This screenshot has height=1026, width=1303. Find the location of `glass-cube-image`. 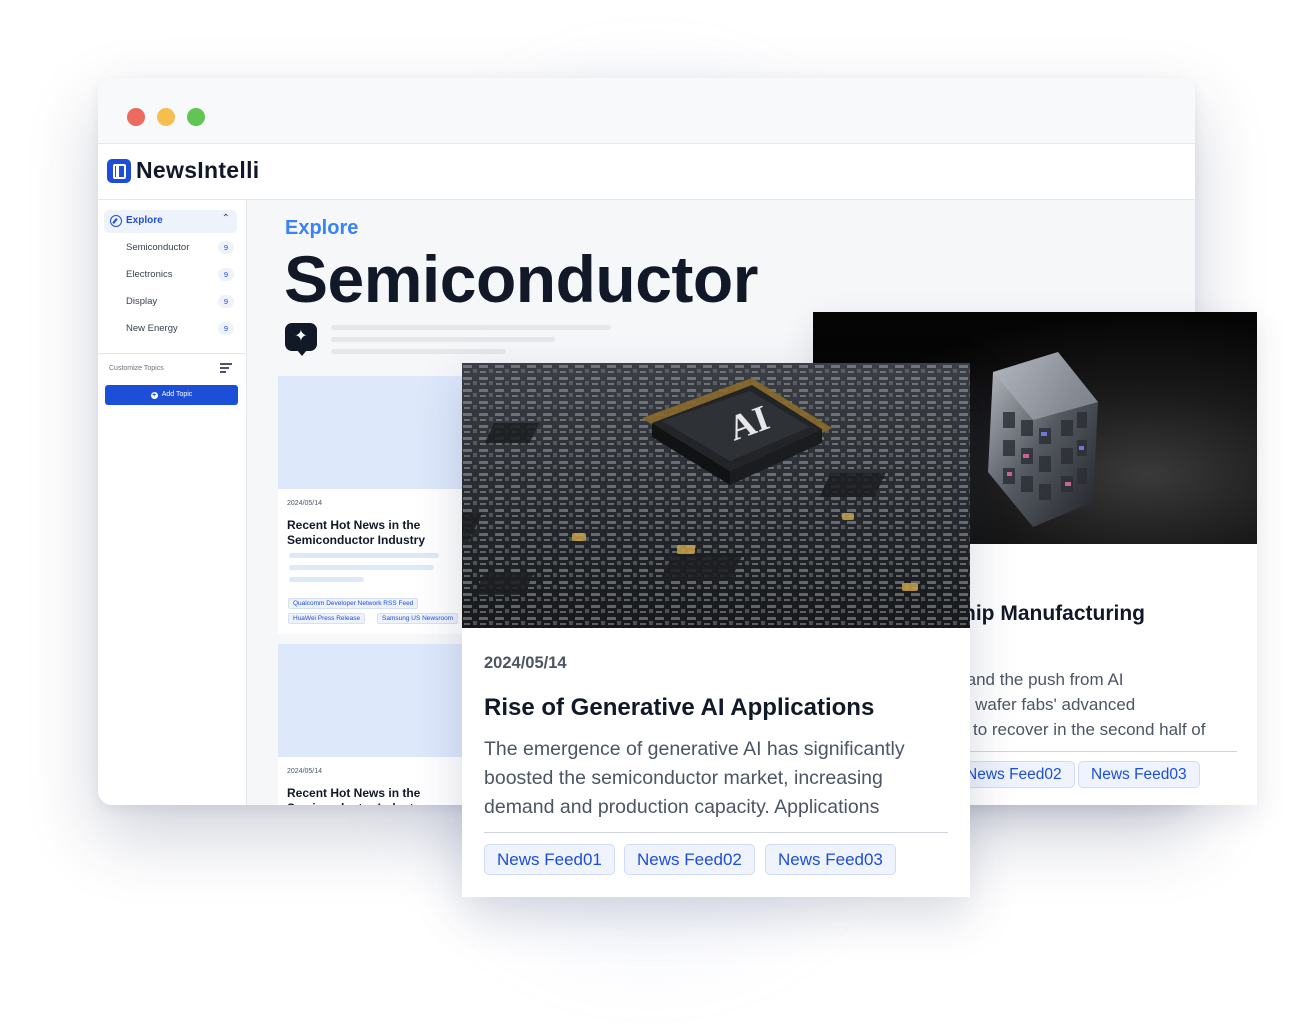

glass-cube-image is located at coordinates (1043, 439).